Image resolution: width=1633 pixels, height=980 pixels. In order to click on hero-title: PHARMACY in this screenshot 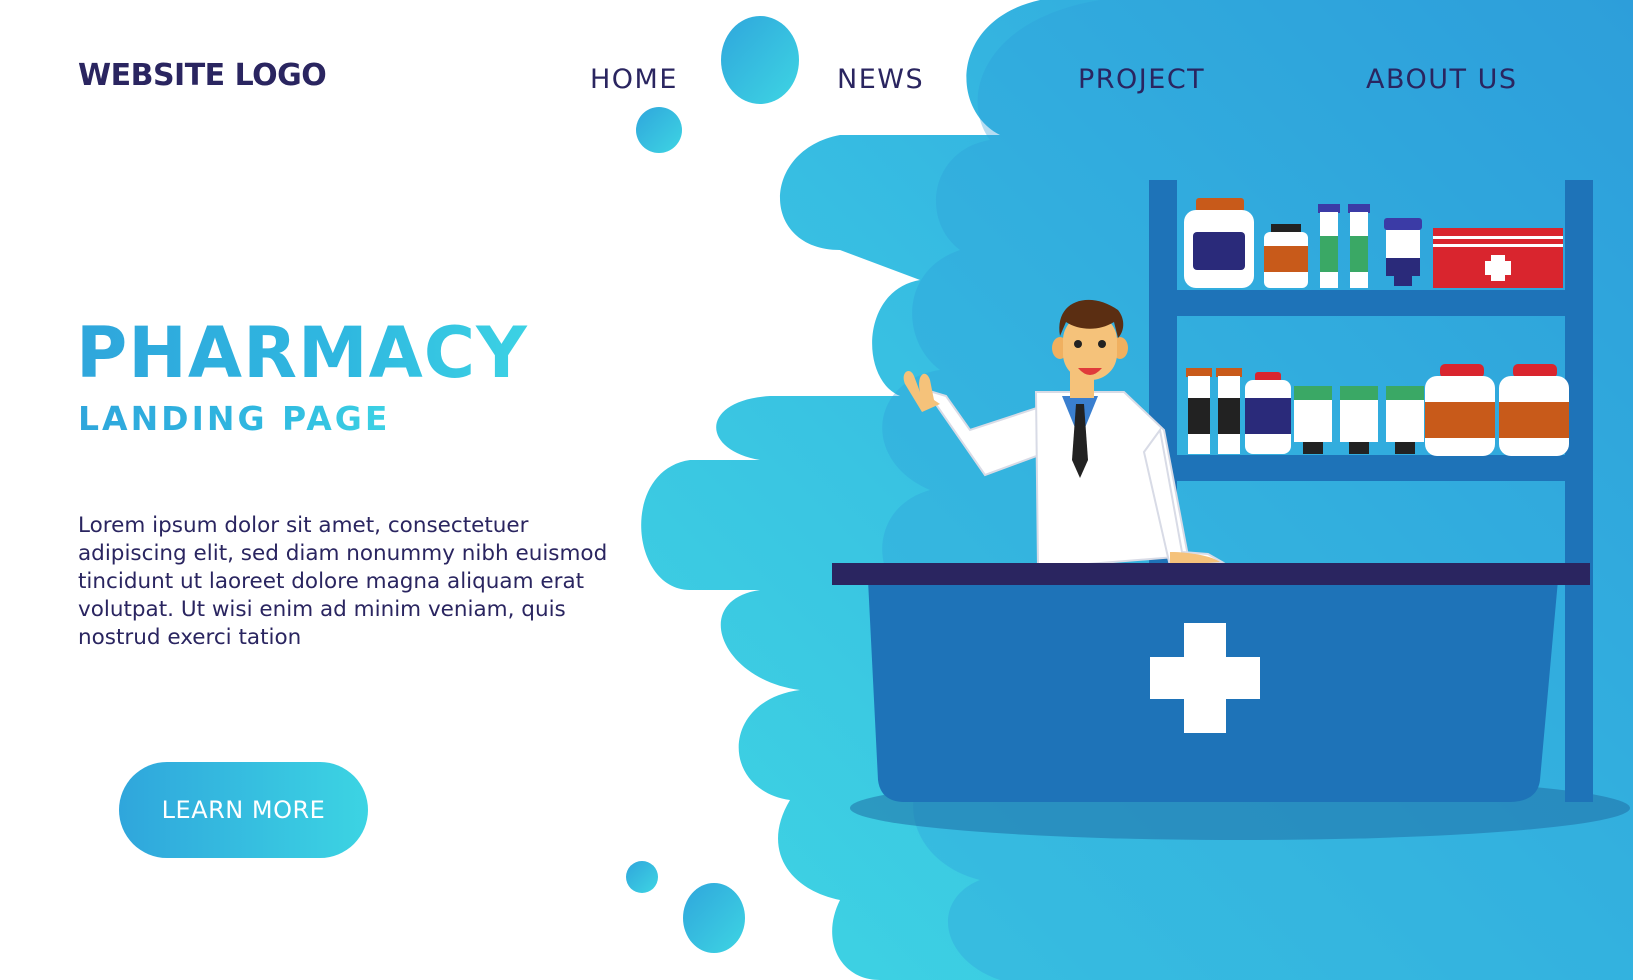, I will do `click(302, 353)`.